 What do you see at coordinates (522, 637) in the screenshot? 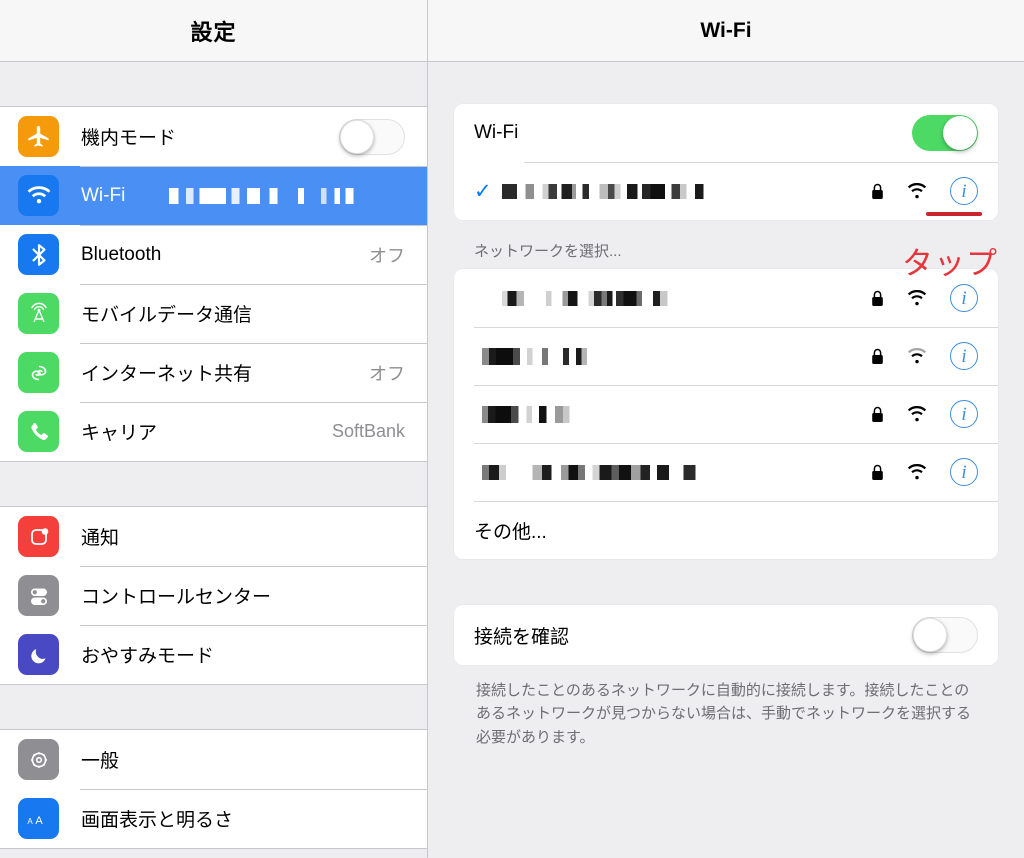
I see `ask-to-join-label: 接続を確認` at bounding box center [522, 637].